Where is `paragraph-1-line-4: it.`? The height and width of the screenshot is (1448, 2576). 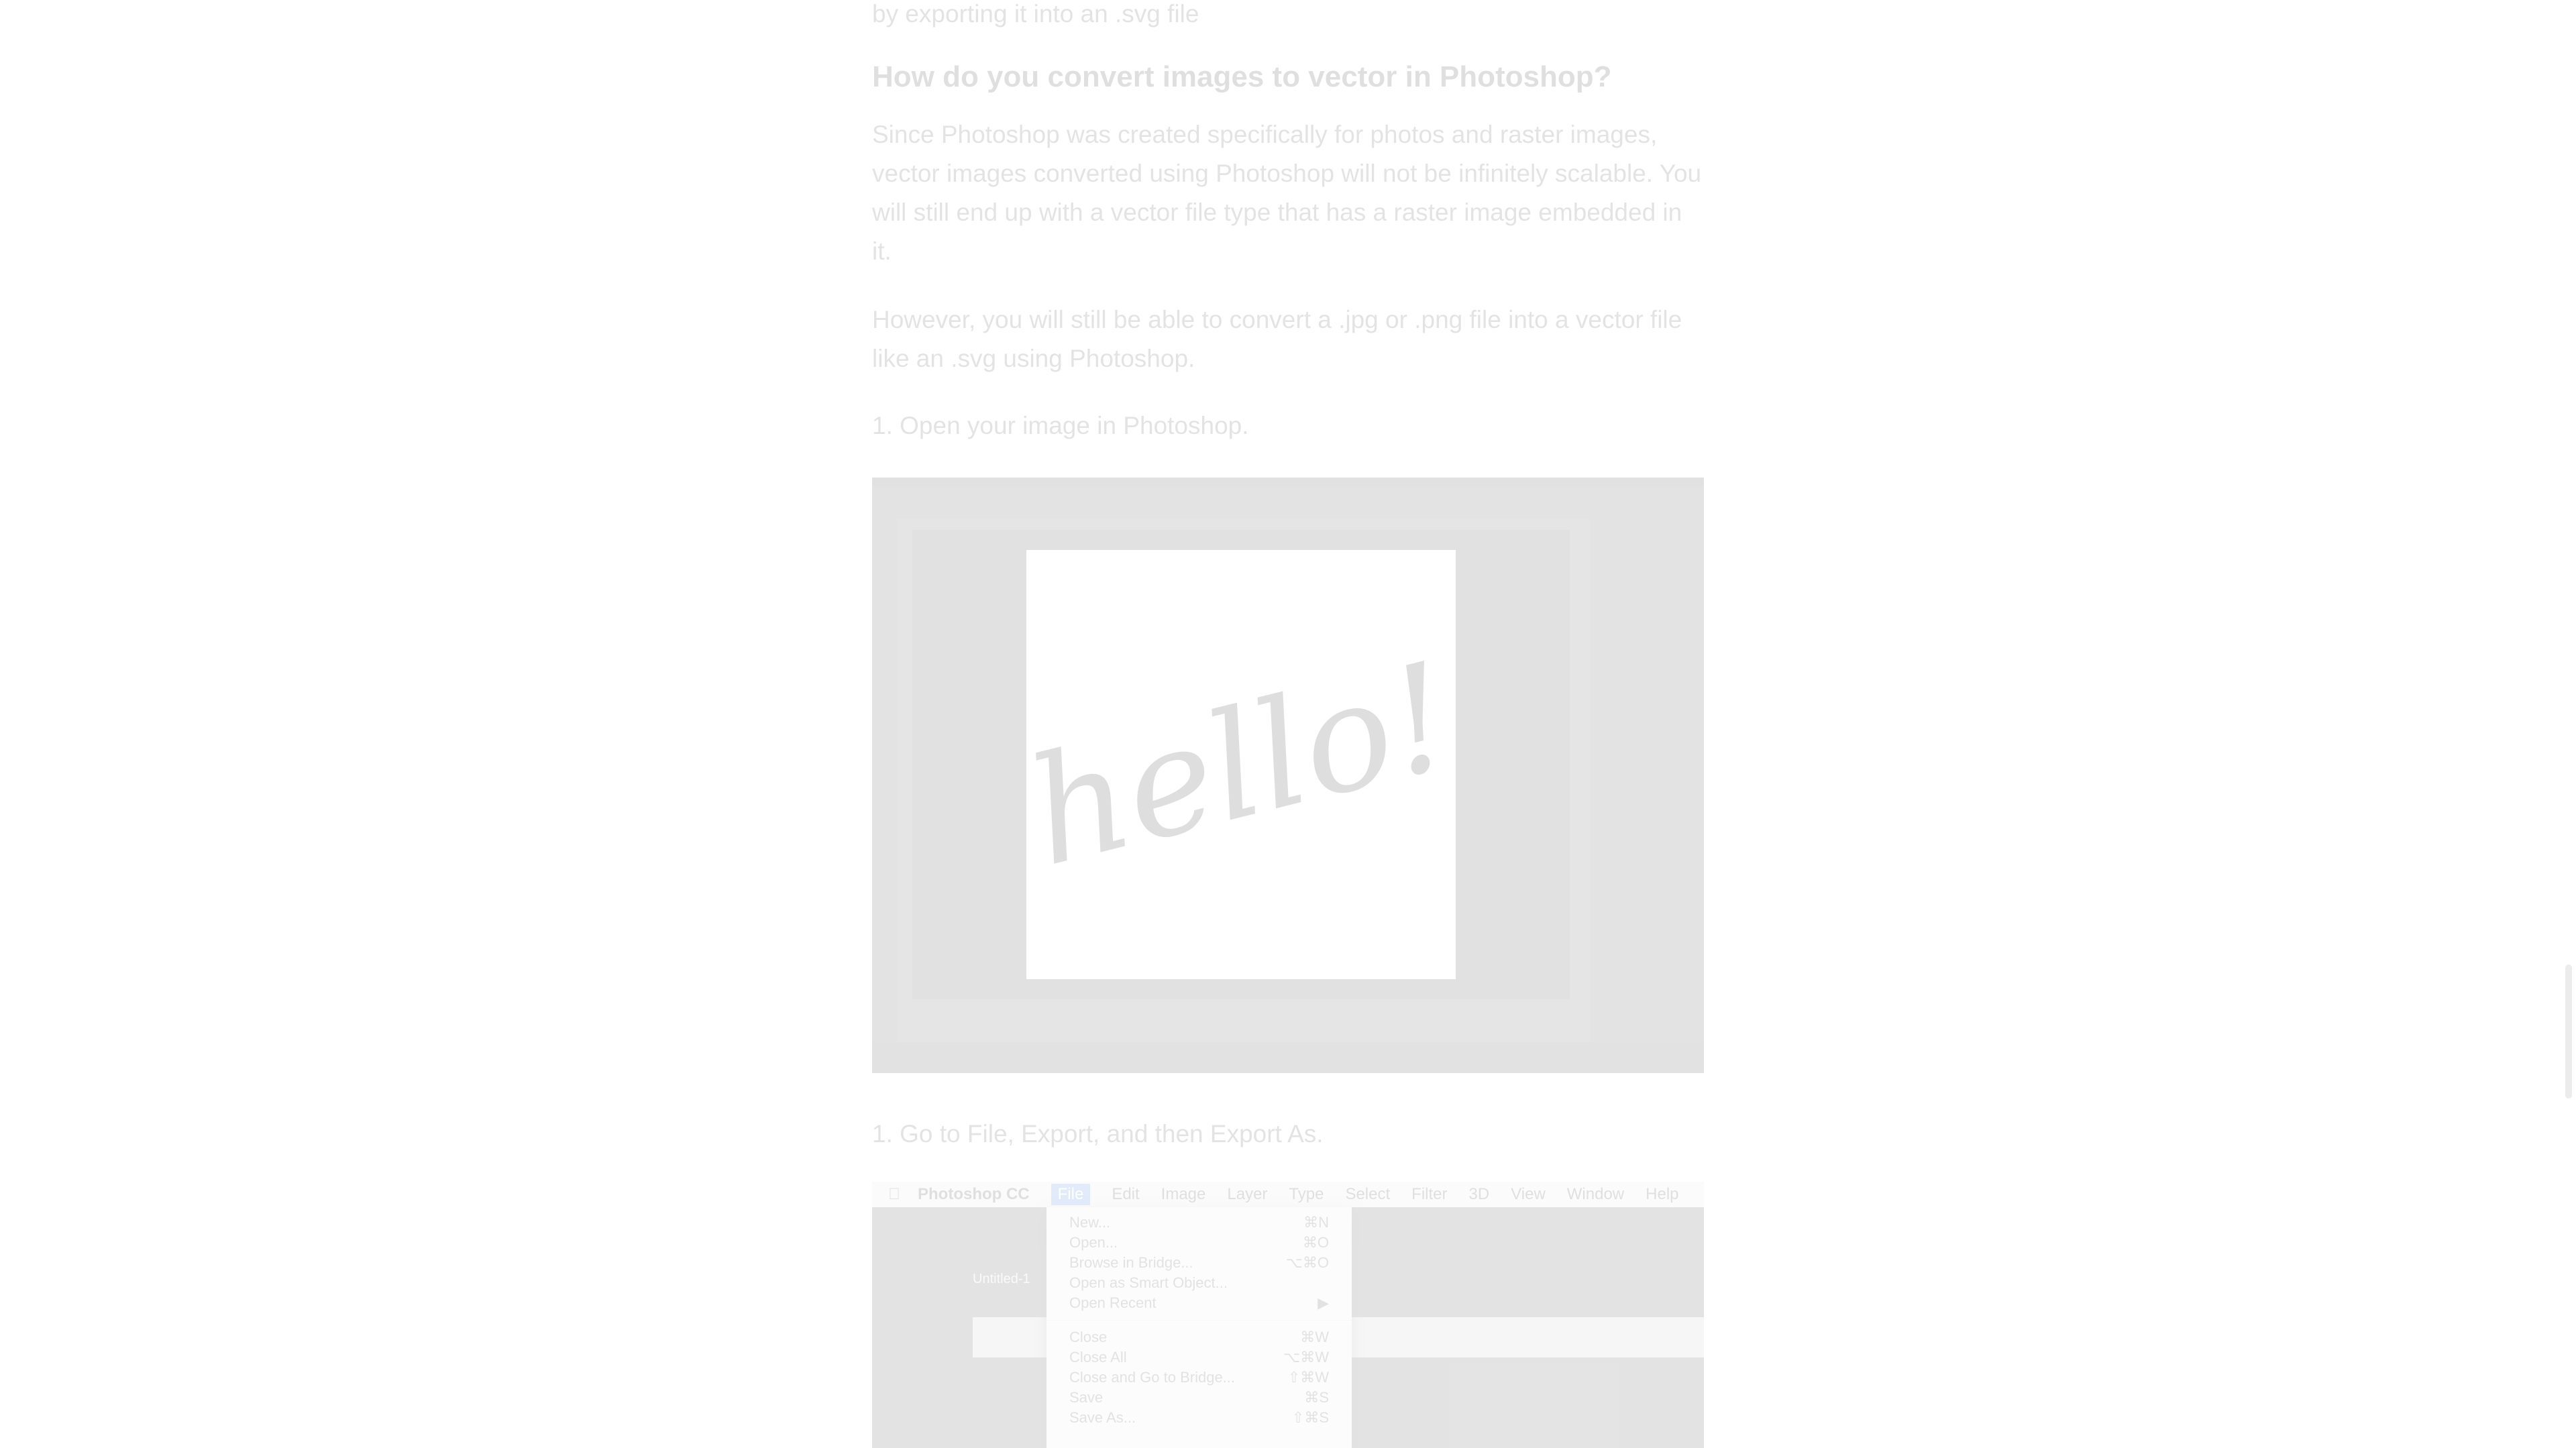
paragraph-1-line-4: it. is located at coordinates (882, 251).